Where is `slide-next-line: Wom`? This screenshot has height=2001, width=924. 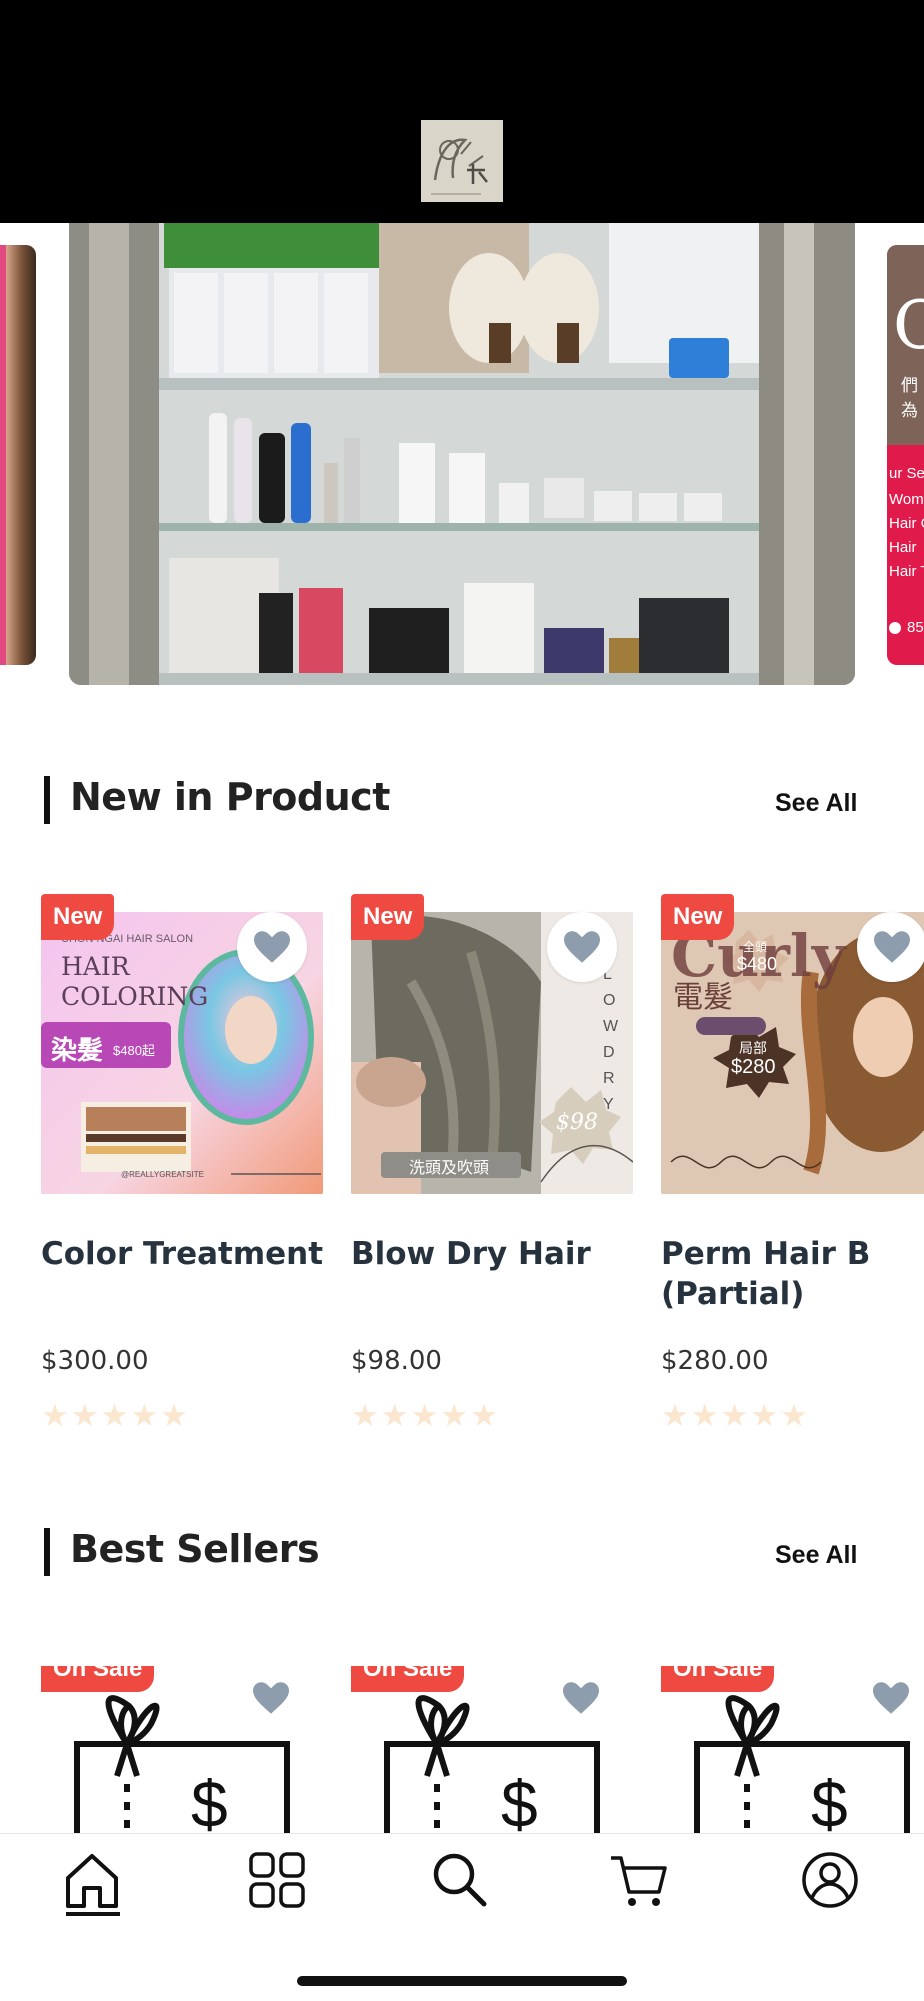 slide-next-line: Wom is located at coordinates (906, 499).